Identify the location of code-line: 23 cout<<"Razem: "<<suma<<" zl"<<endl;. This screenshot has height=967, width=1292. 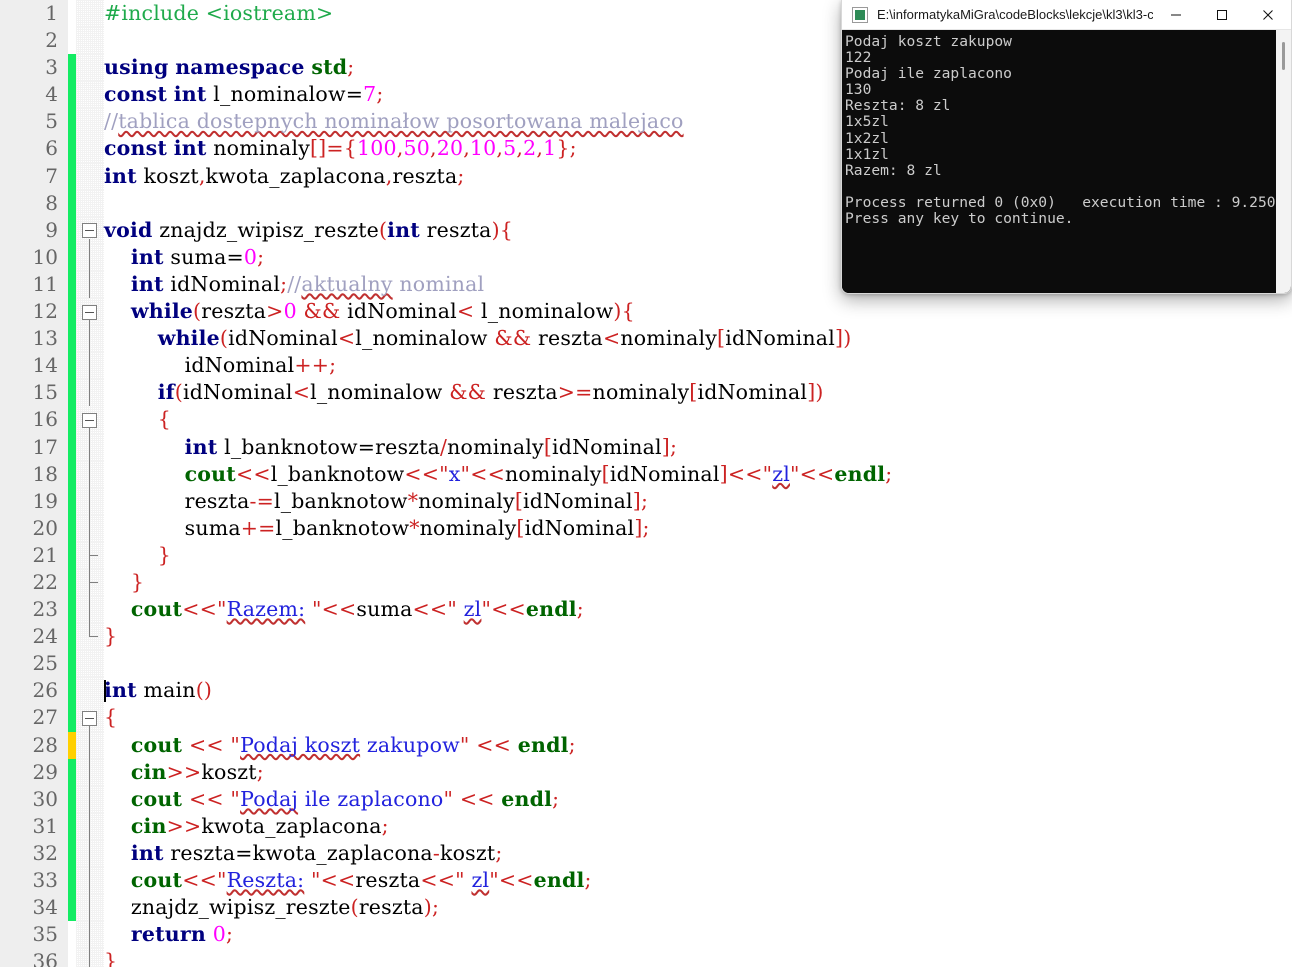
(646, 610).